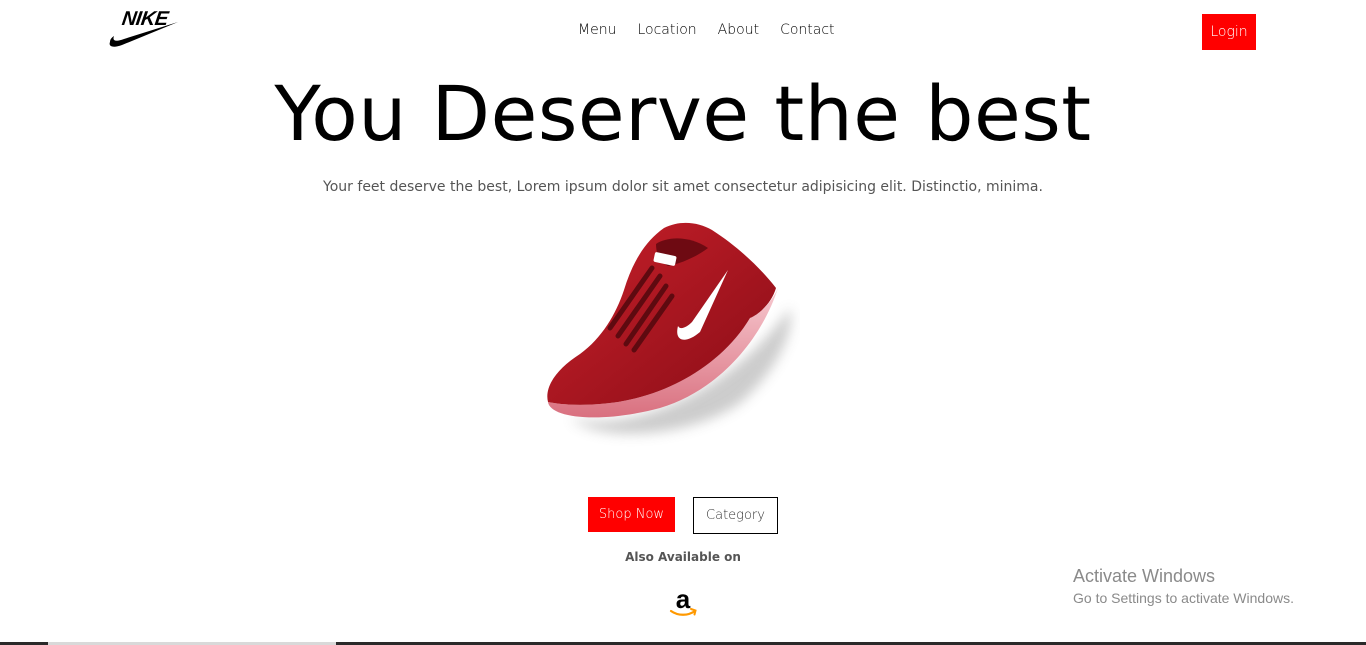  I want to click on watermark-title: Activate Windows, so click(1144, 576).